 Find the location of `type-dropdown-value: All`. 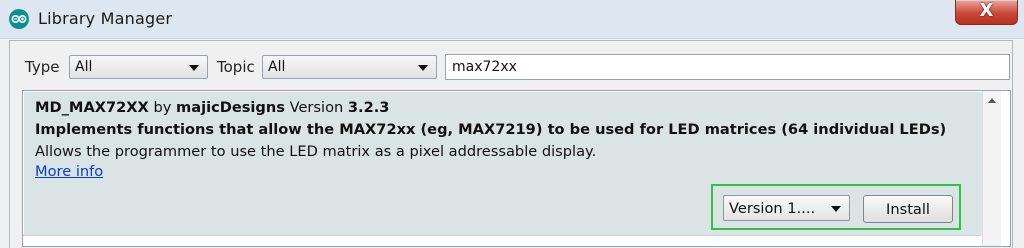

type-dropdown-value: All is located at coordinates (84, 67).